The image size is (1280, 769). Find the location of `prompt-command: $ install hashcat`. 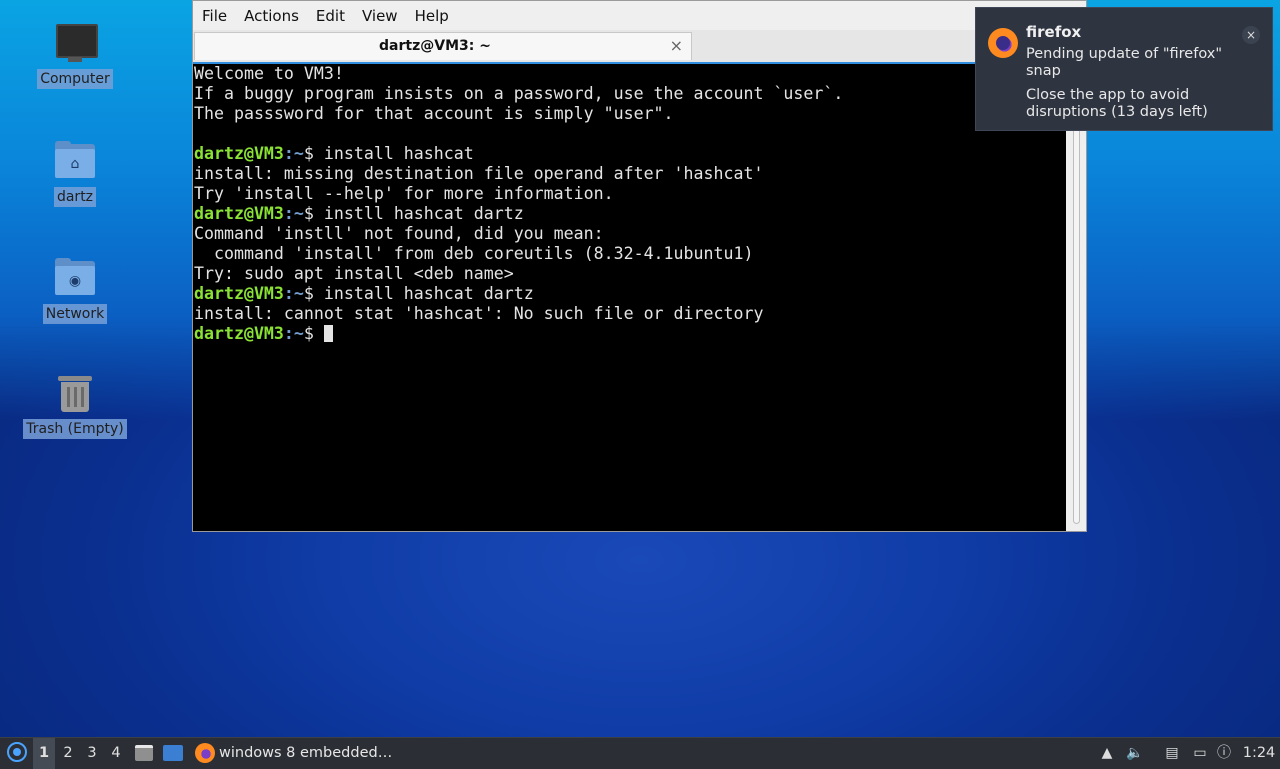

prompt-command: $ install hashcat is located at coordinates (388, 153).